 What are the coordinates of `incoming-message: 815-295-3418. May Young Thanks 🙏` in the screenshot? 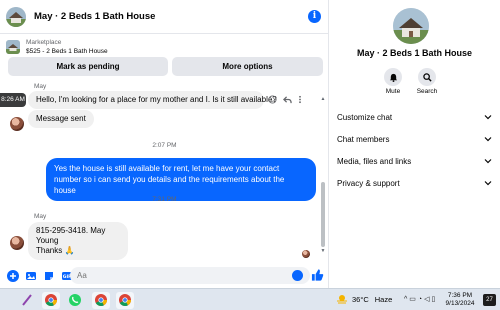 It's located at (78, 241).